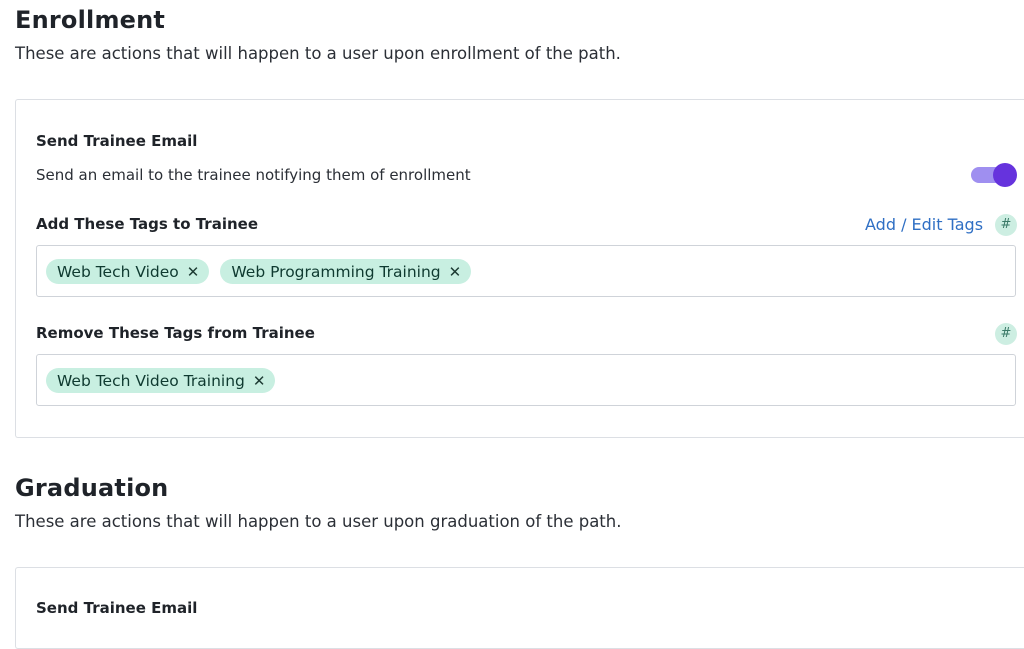 The width and height of the screenshot is (1024, 649). What do you see at coordinates (118, 271) in the screenshot?
I see `tag-label: Web Tech Video` at bounding box center [118, 271].